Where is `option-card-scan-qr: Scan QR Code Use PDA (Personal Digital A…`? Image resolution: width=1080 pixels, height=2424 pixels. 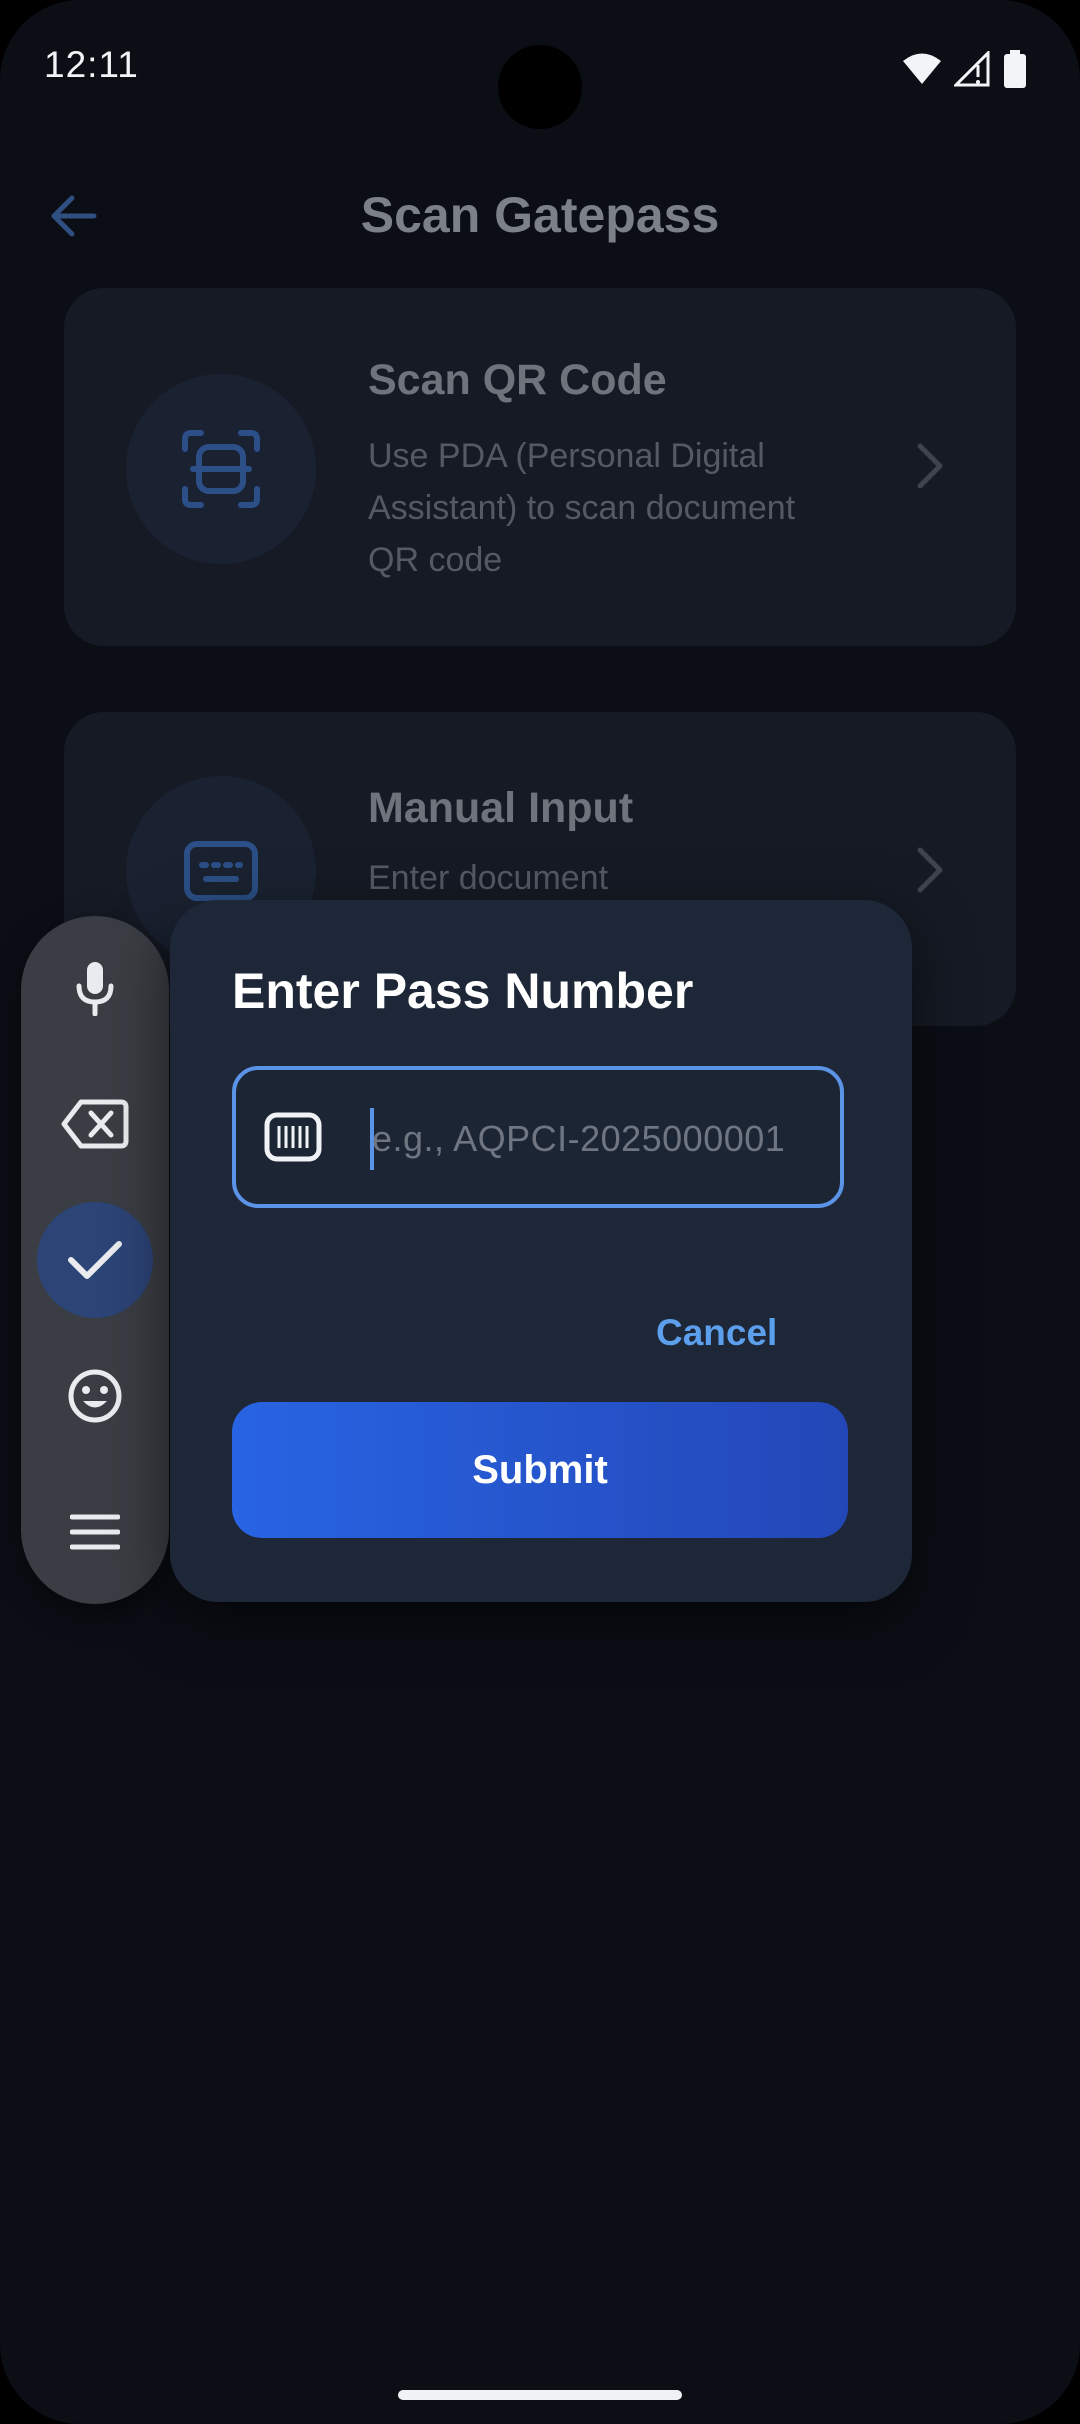
option-card-scan-qr: Scan QR Code Use PDA (Personal Digital A… is located at coordinates (540, 467).